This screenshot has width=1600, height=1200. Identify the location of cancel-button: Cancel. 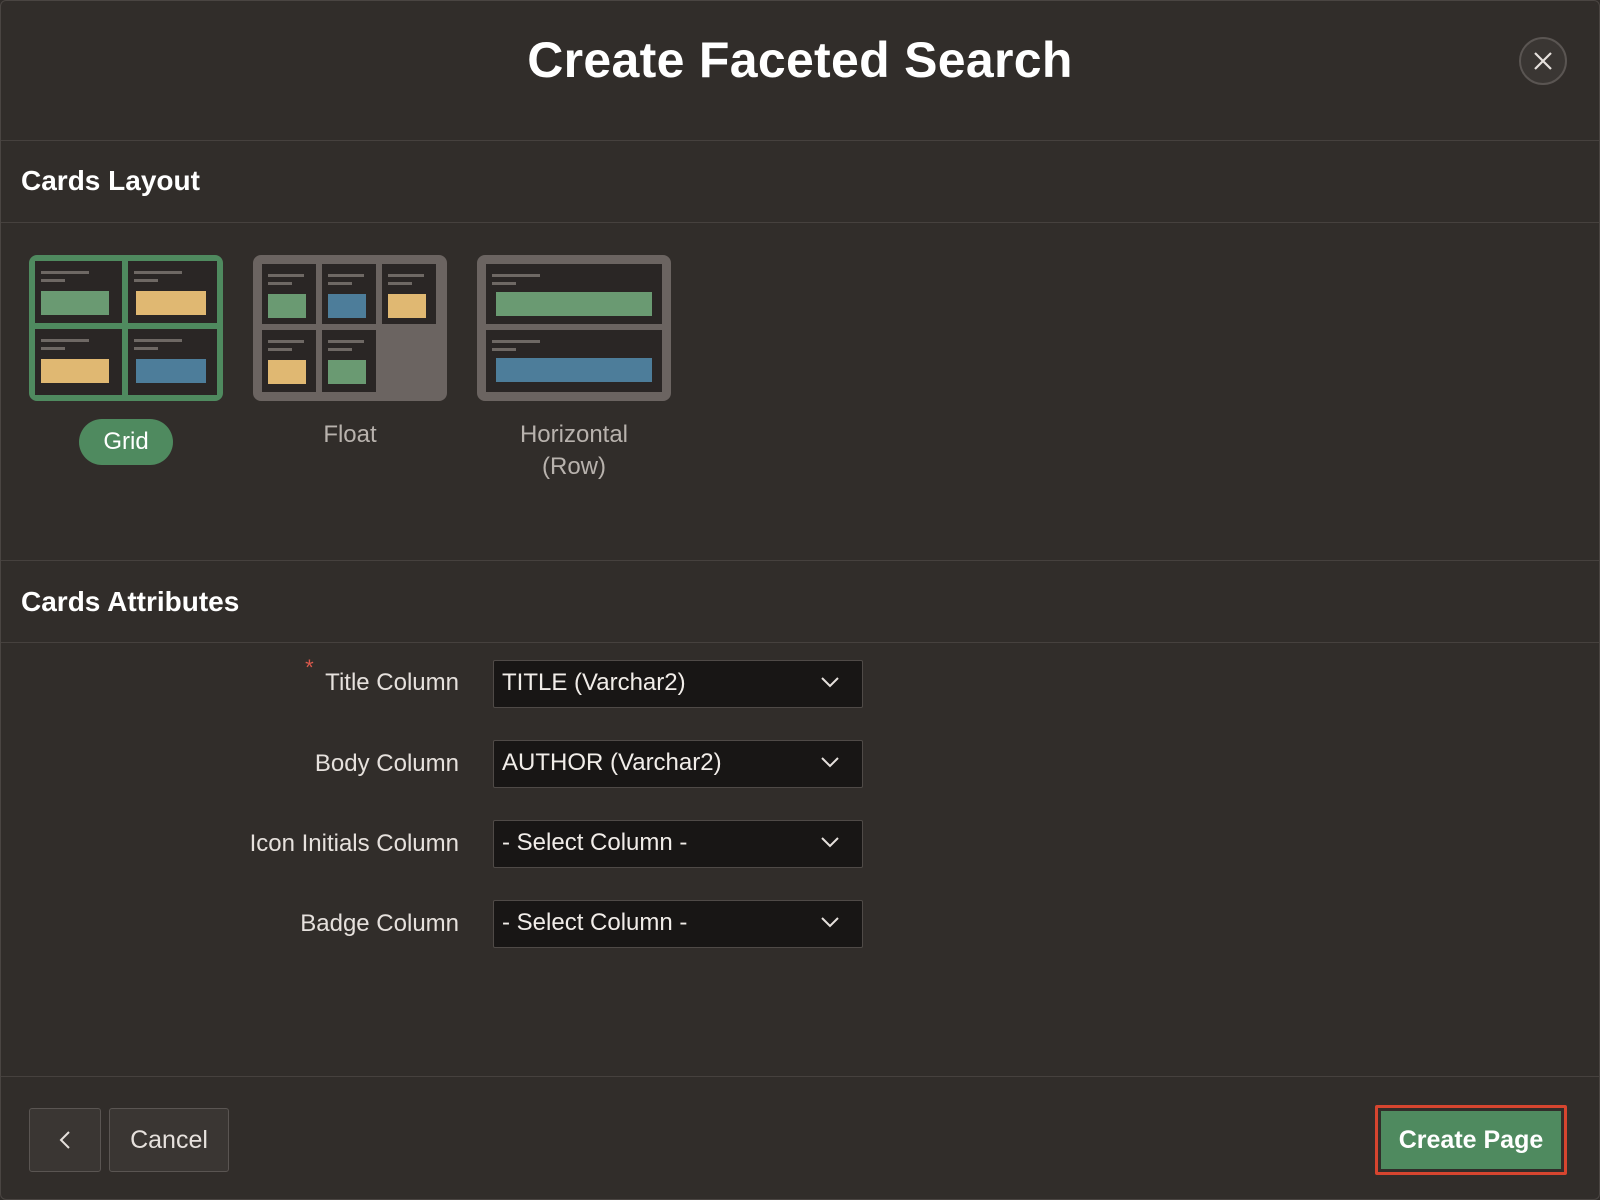
(169, 1140).